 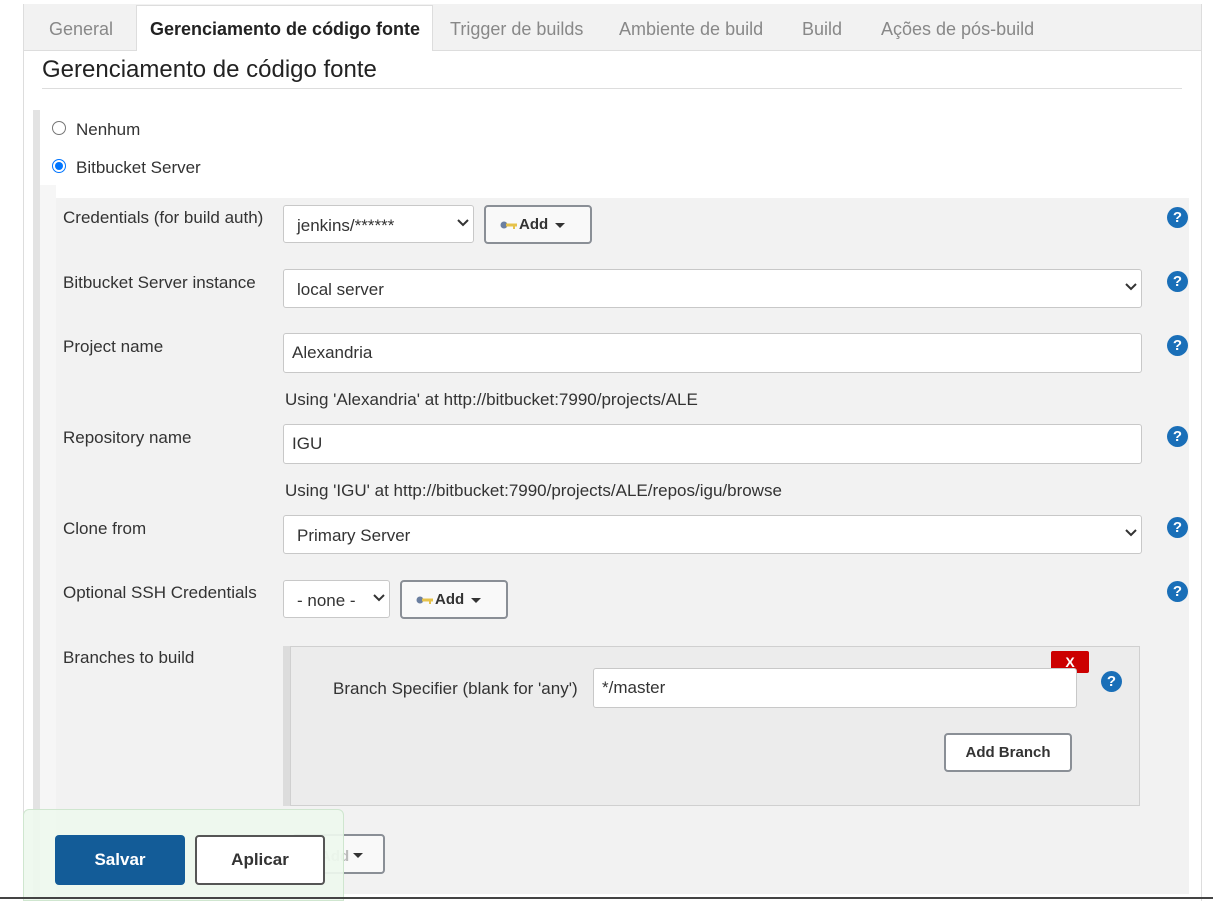 What do you see at coordinates (59, 166) in the screenshot?
I see `radio-bitbucket-server` at bounding box center [59, 166].